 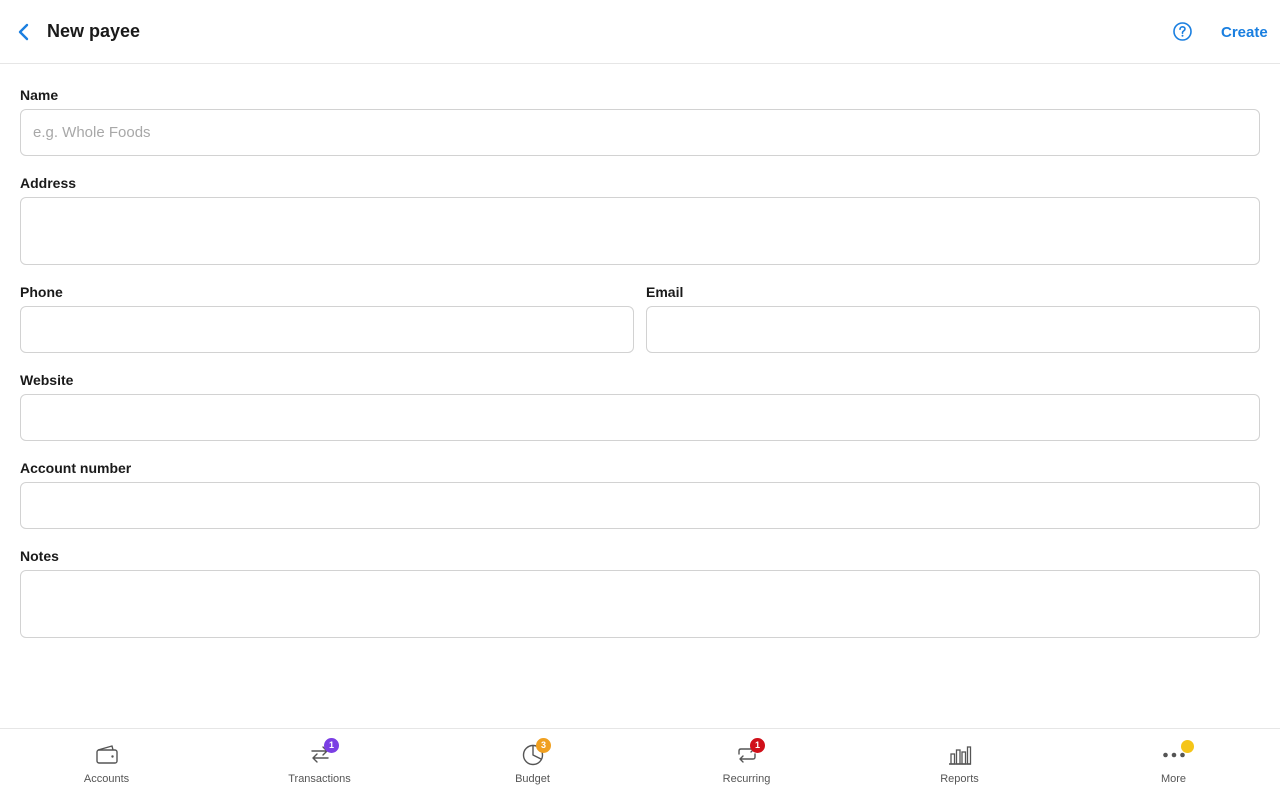 What do you see at coordinates (47, 380) in the screenshot?
I see `website-label: Website` at bounding box center [47, 380].